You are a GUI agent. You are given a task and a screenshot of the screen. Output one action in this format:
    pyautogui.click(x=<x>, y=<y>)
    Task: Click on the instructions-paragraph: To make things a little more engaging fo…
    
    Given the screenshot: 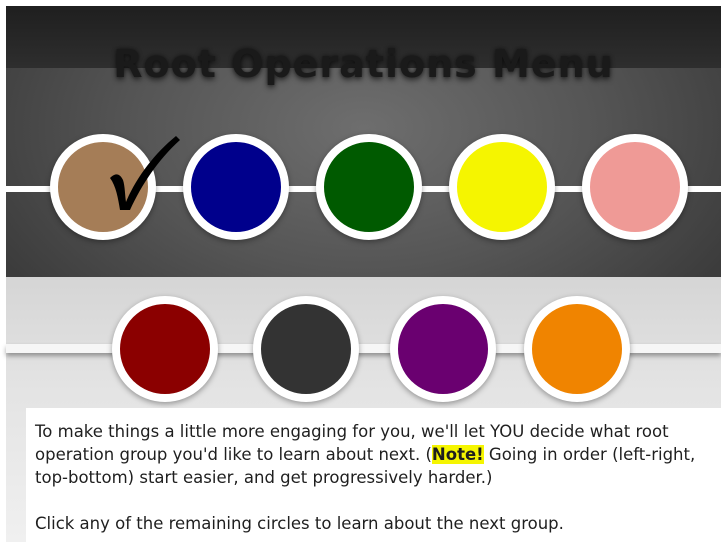 What is the action you would take?
    pyautogui.click(x=374, y=454)
    